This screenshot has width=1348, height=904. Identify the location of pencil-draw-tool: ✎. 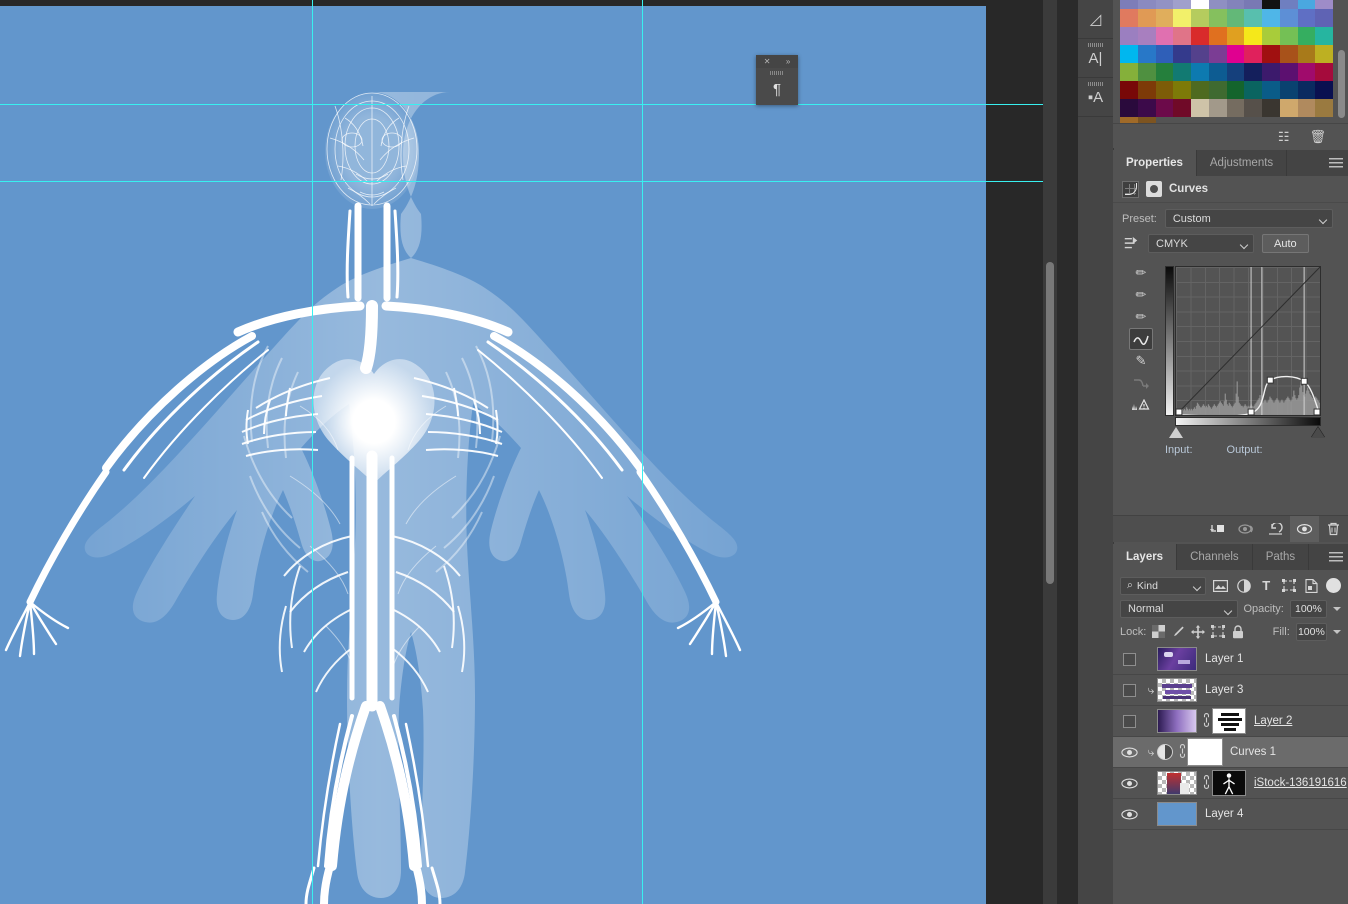
(1141, 361).